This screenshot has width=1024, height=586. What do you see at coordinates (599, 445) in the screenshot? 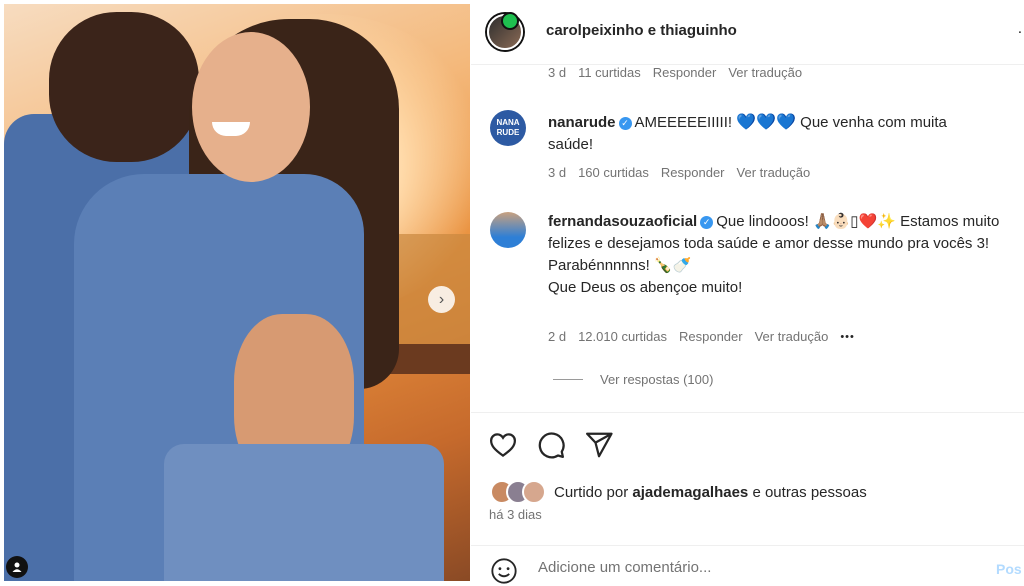
I see `paper-plane-icon` at bounding box center [599, 445].